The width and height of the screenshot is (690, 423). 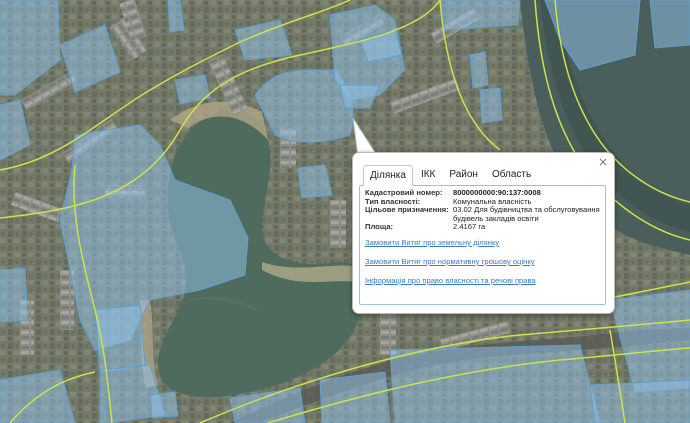 What do you see at coordinates (407, 210) in the screenshot?
I see `purpose-label: Цільове призначення:` at bounding box center [407, 210].